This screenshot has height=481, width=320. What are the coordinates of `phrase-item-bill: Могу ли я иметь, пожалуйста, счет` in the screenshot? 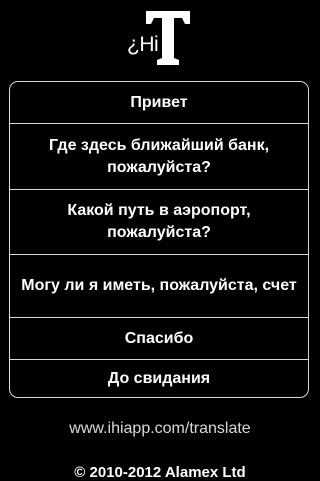 It's located at (159, 286).